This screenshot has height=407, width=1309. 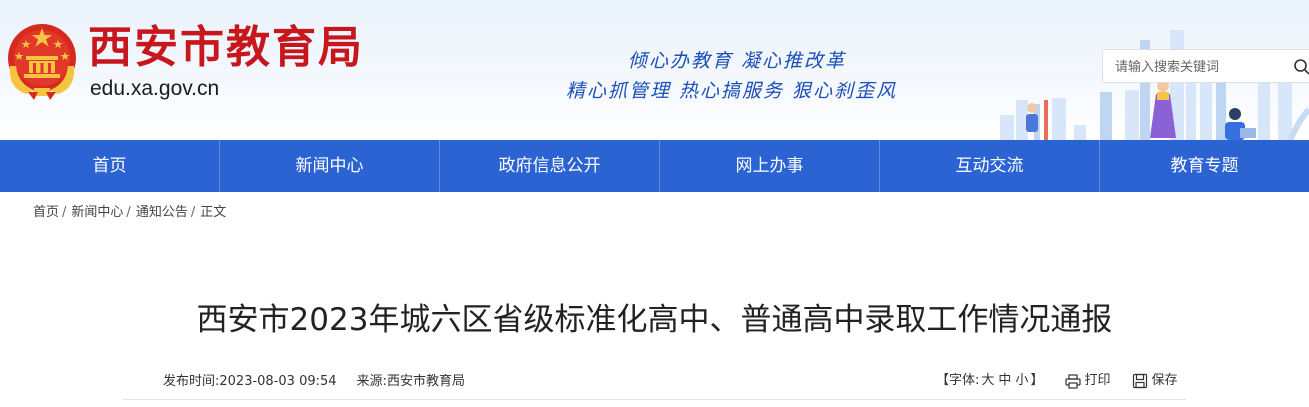 What do you see at coordinates (1140, 381) in the screenshot?
I see `save-icon` at bounding box center [1140, 381].